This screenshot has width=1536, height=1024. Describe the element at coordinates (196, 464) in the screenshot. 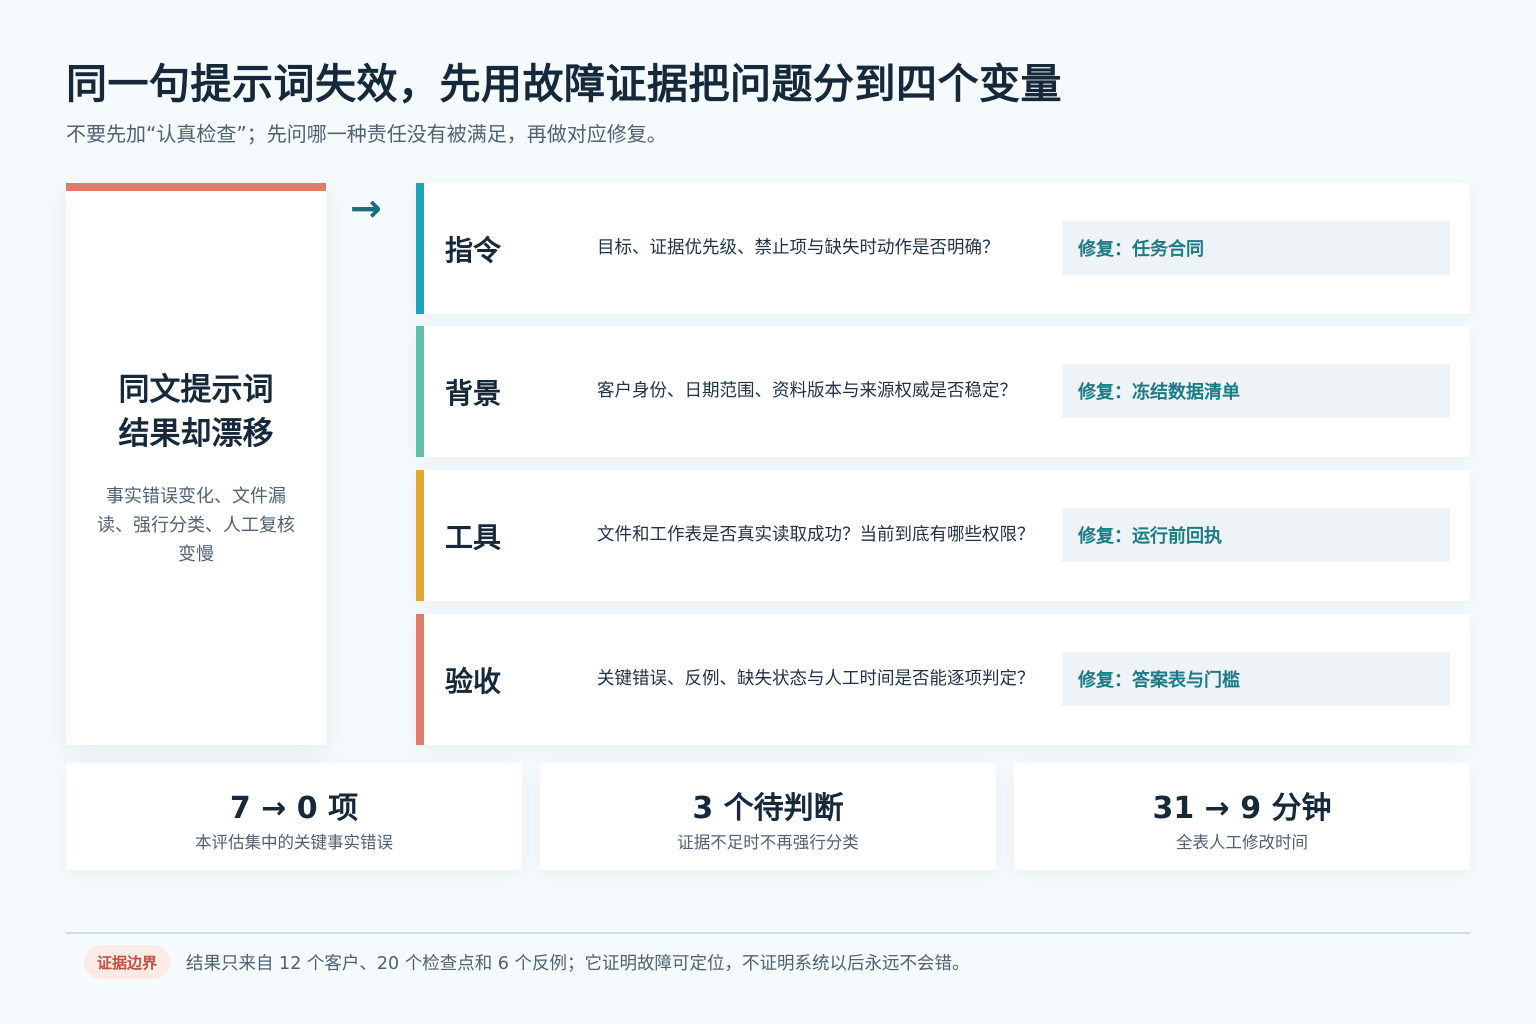

I see `symptom-card: 同文提示词 结果却漂移 事实错误变化、文件漏读、强行分类、人工复核变慢` at that location.